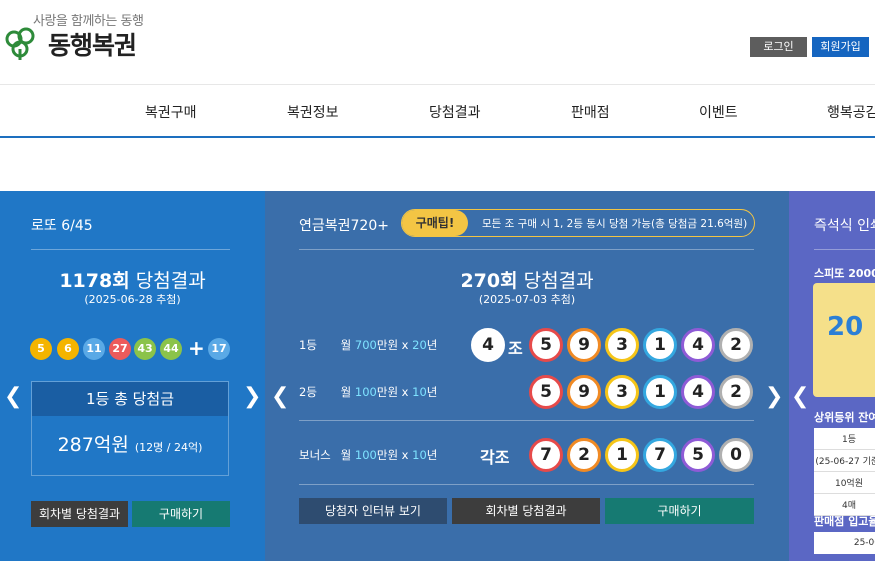  What do you see at coordinates (584, 345) in the screenshot?
I see `rank1-digit: 9` at bounding box center [584, 345].